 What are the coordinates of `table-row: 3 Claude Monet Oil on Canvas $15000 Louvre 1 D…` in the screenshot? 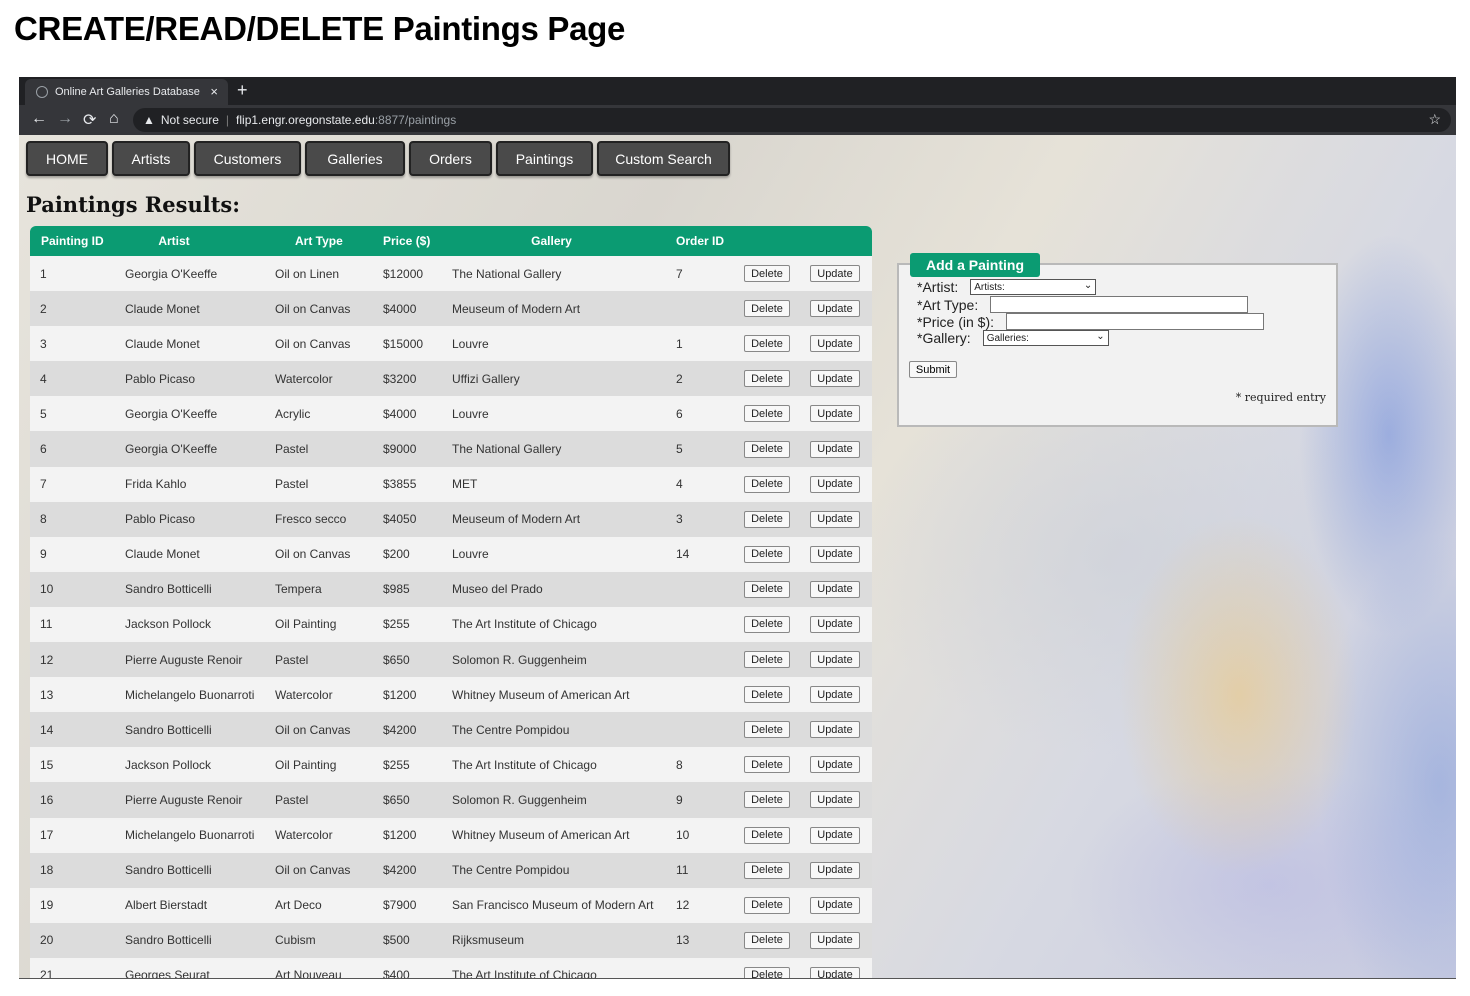 It's located at (451, 344).